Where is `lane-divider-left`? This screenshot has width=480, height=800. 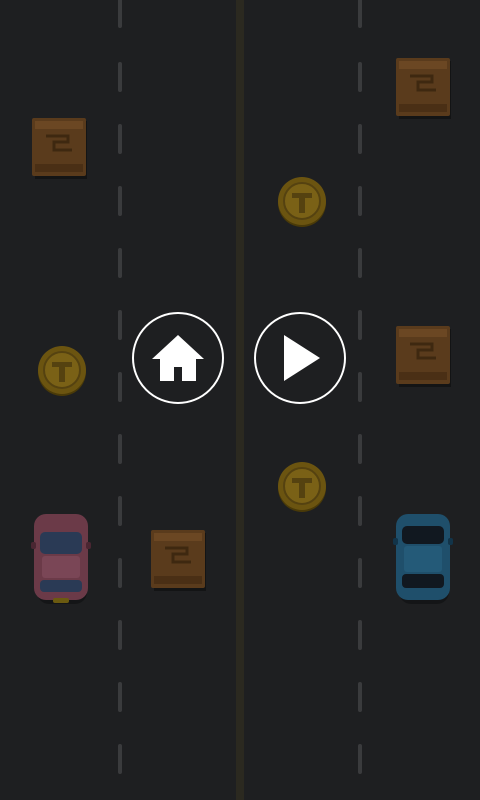
lane-divider-left is located at coordinates (120, 400).